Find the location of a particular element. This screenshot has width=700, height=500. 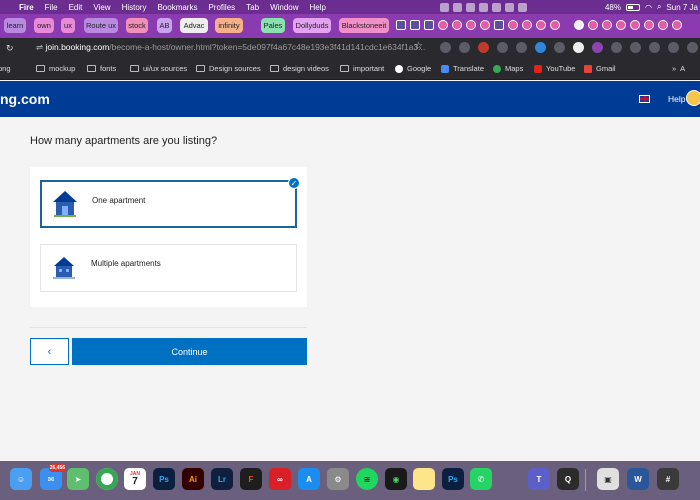

menu-edit: Edit is located at coordinates (76, 7).